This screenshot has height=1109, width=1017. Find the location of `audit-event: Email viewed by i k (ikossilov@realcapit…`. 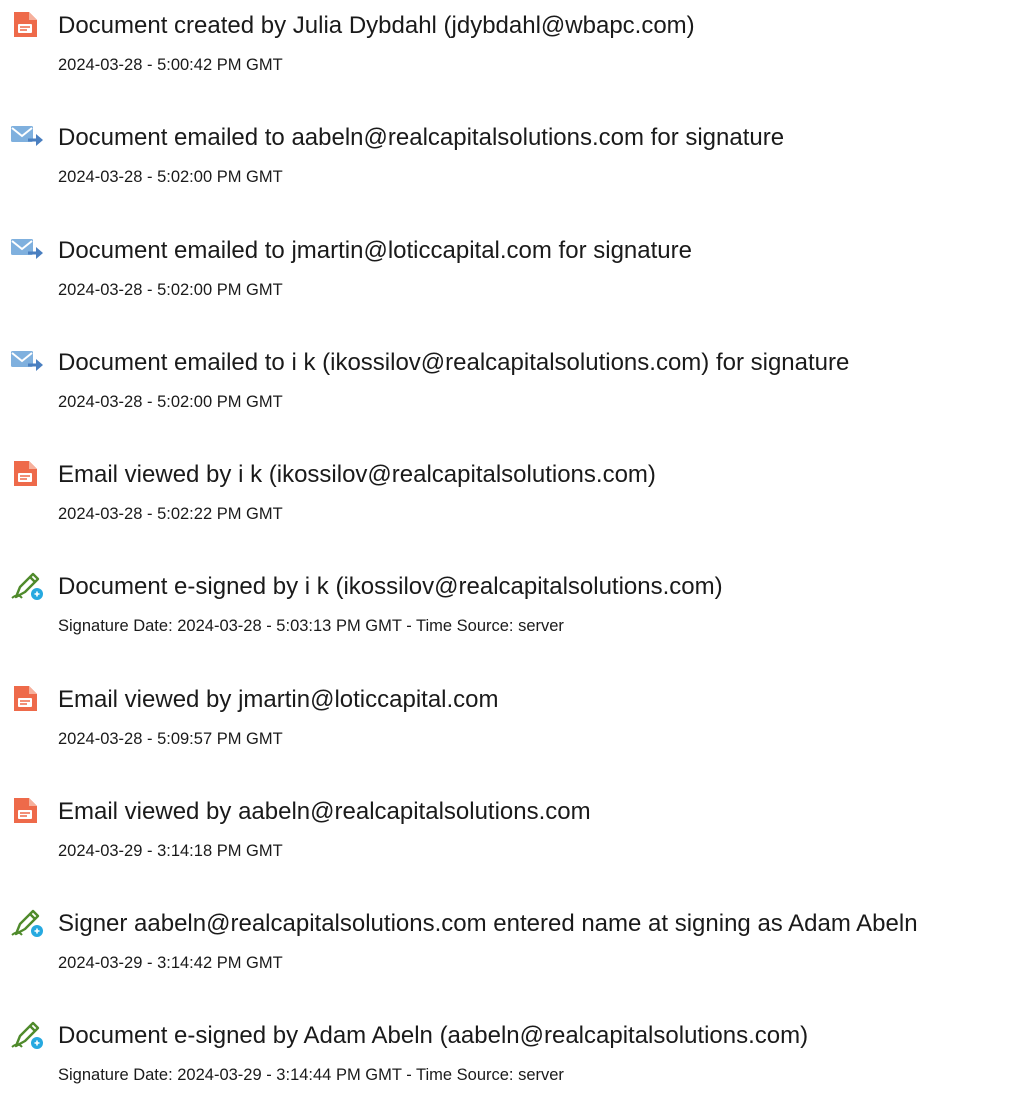

audit-event: Email viewed by i k (ikossilov@realcapit… is located at coordinates (508, 489).